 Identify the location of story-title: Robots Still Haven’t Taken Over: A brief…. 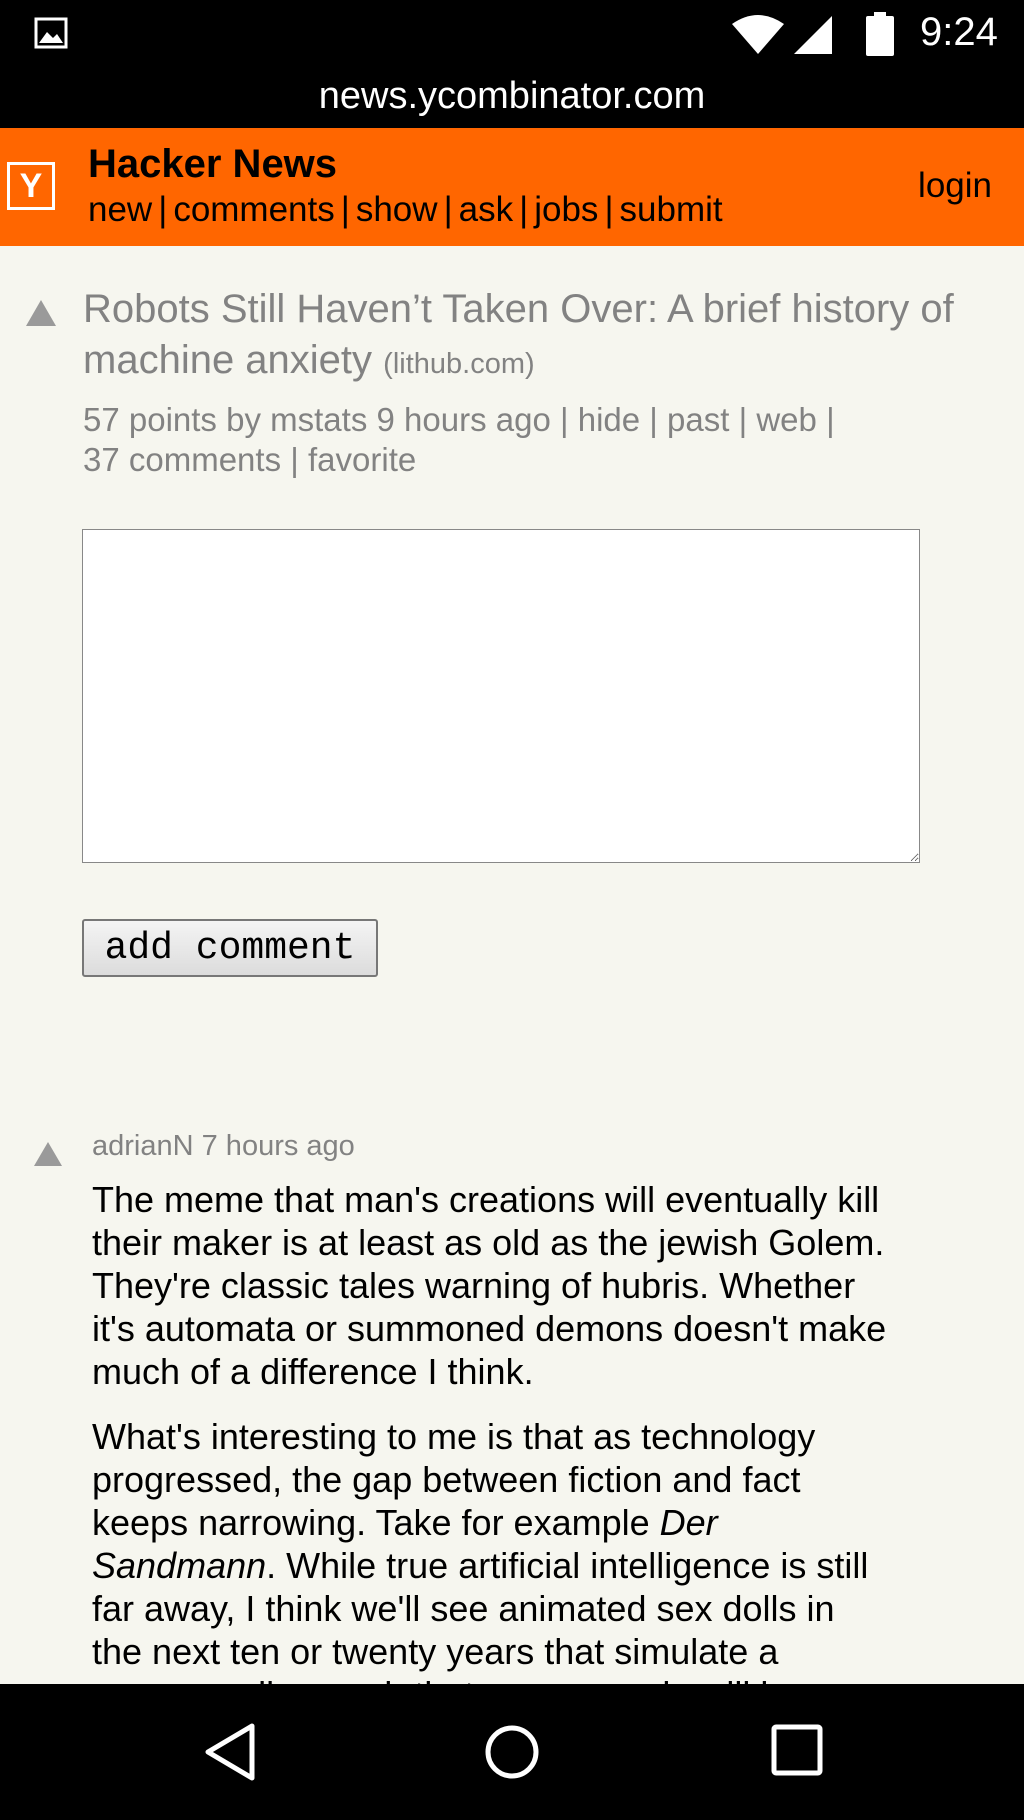
(543, 337).